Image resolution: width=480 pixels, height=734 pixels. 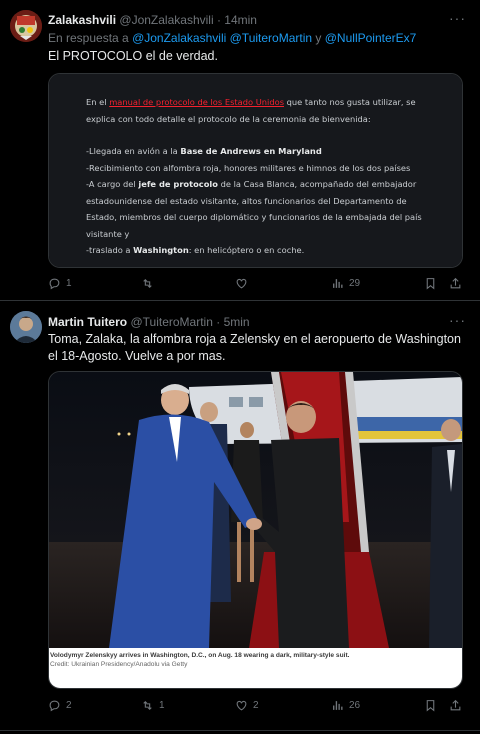 I want to click on reply-button: 1, so click(x=60, y=283).